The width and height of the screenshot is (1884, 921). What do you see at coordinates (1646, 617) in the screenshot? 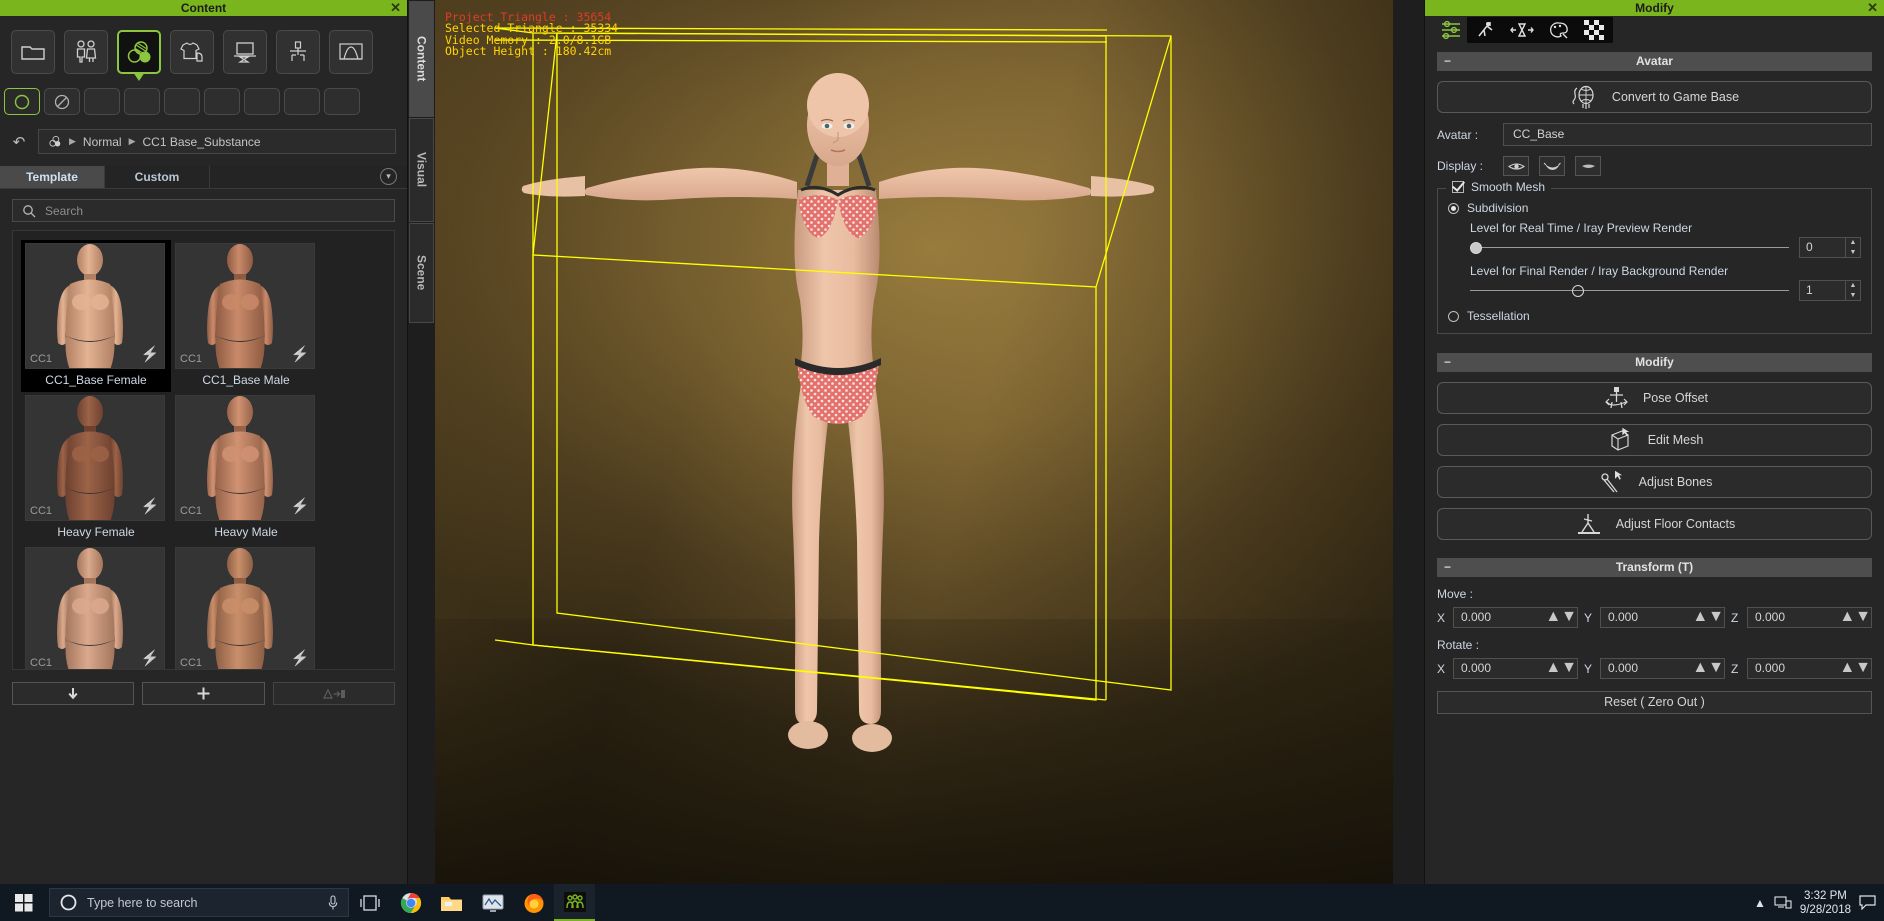
I see `move-y-value: 0.000` at bounding box center [1646, 617].